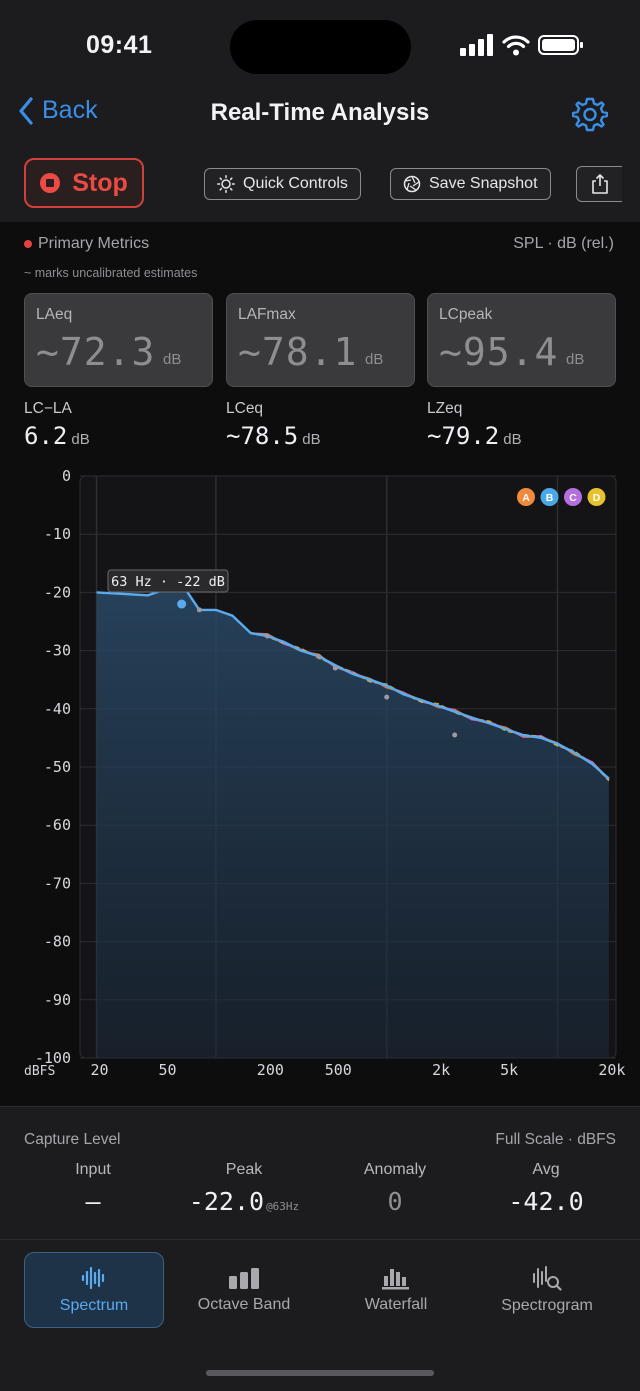 This screenshot has height=1391, width=640. What do you see at coordinates (226, 184) in the screenshot?
I see `sun-icon` at bounding box center [226, 184].